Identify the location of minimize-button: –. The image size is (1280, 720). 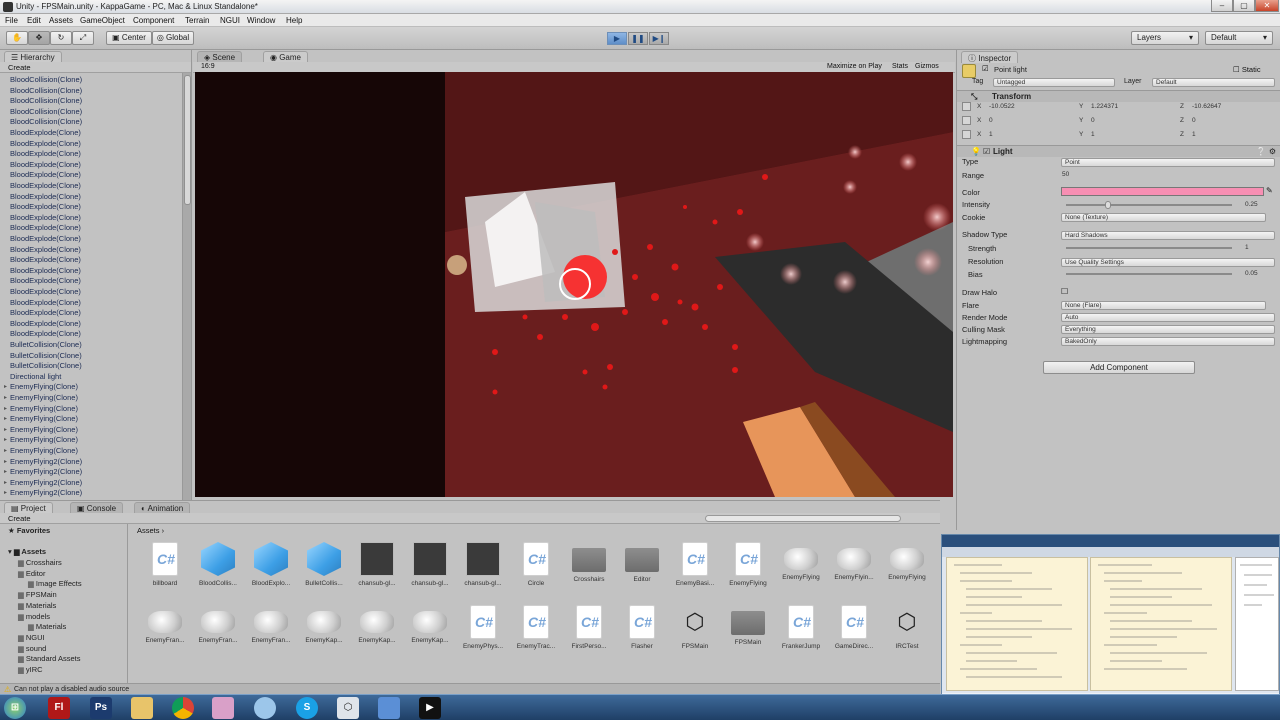
(1222, 6).